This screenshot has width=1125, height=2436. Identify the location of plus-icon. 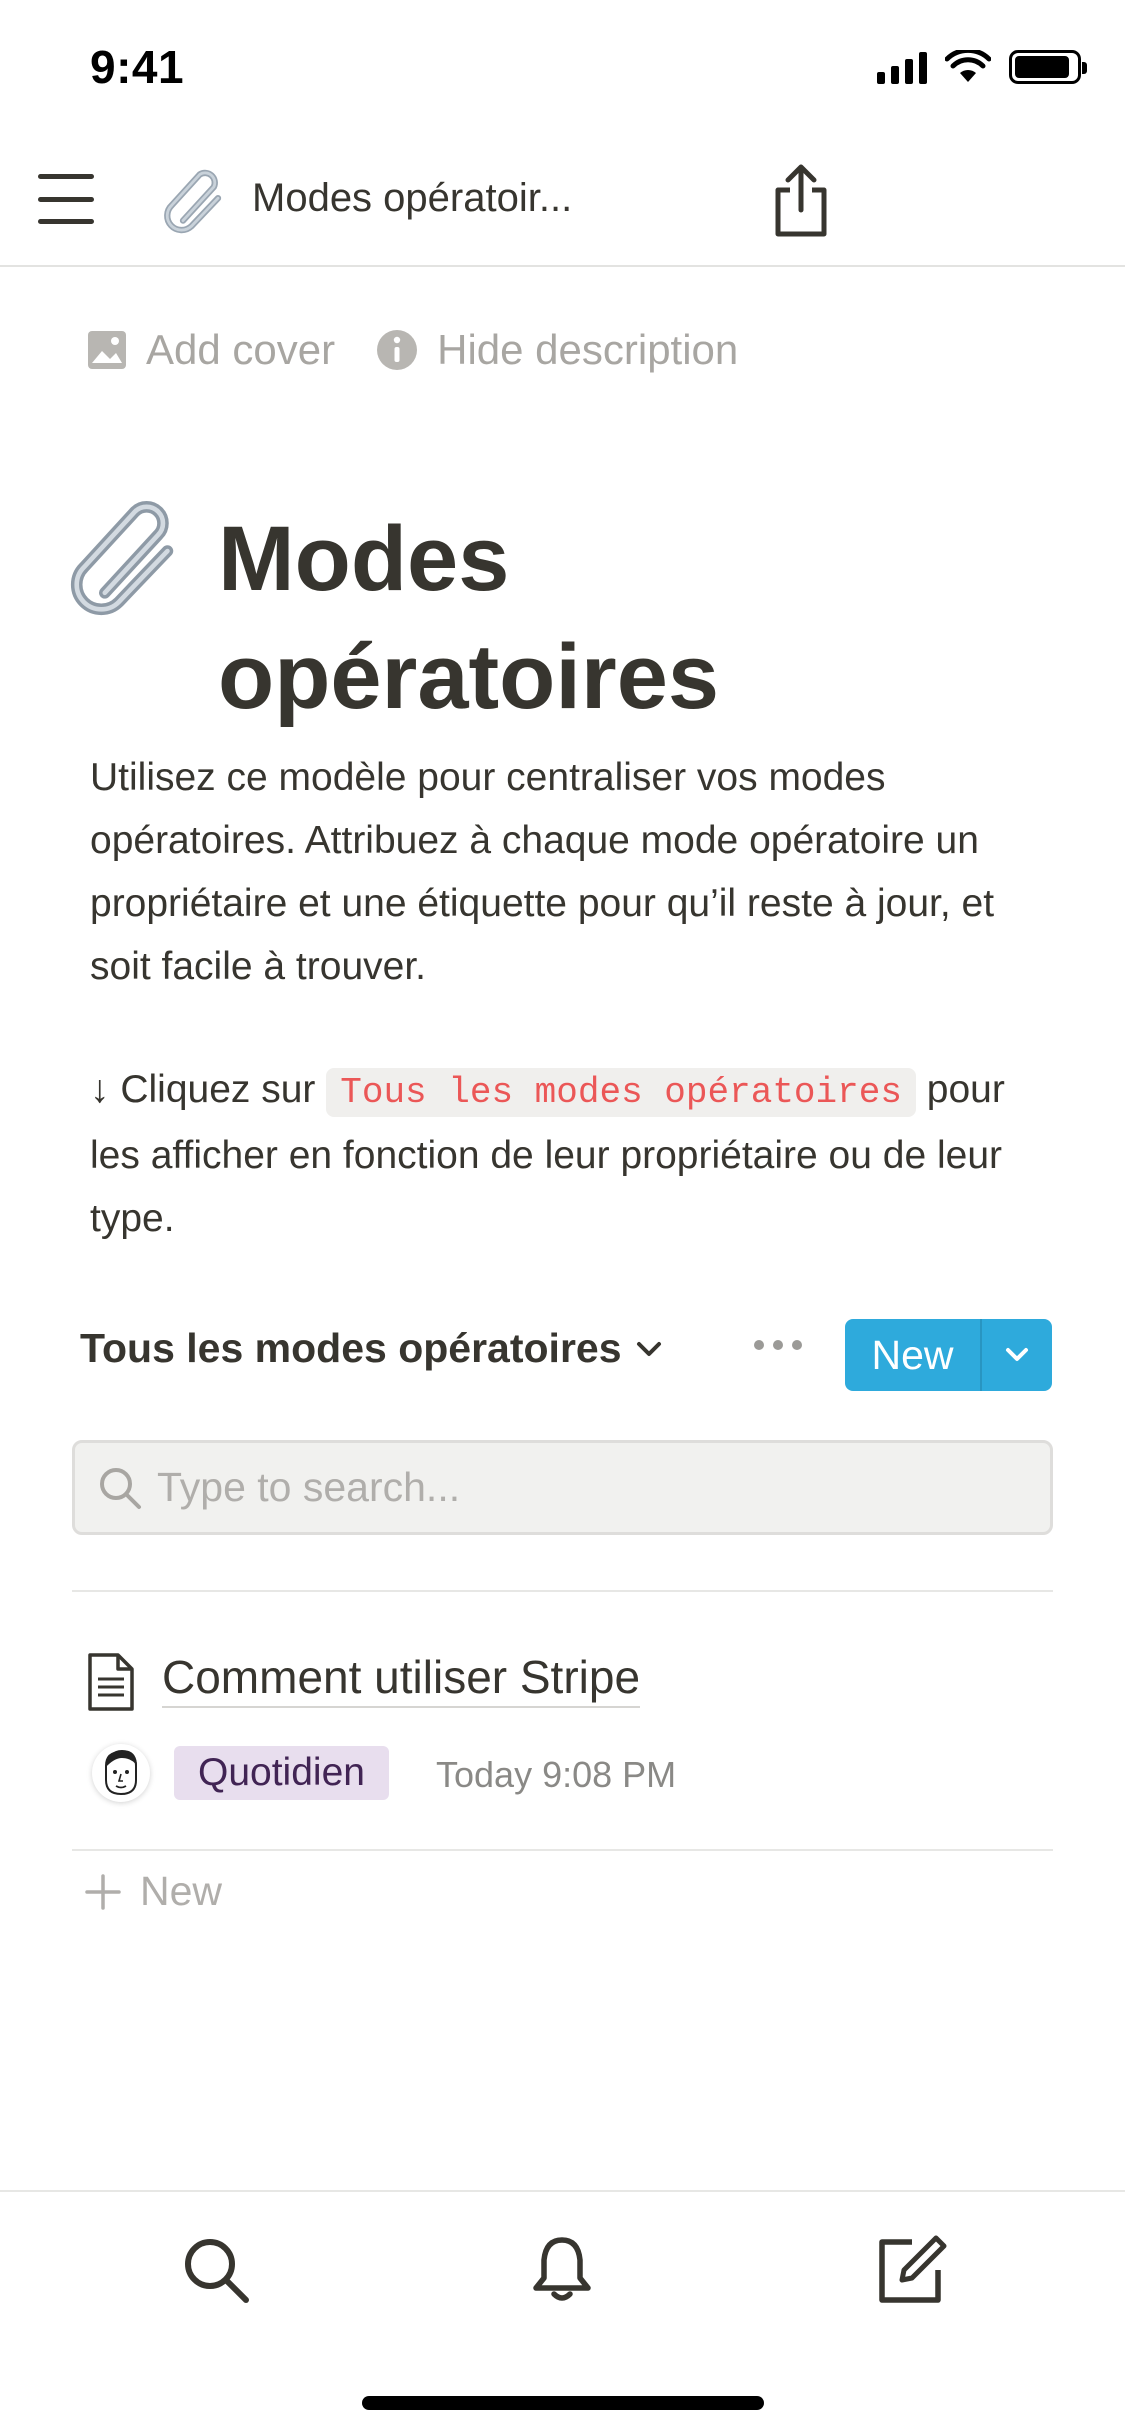
(103, 1891).